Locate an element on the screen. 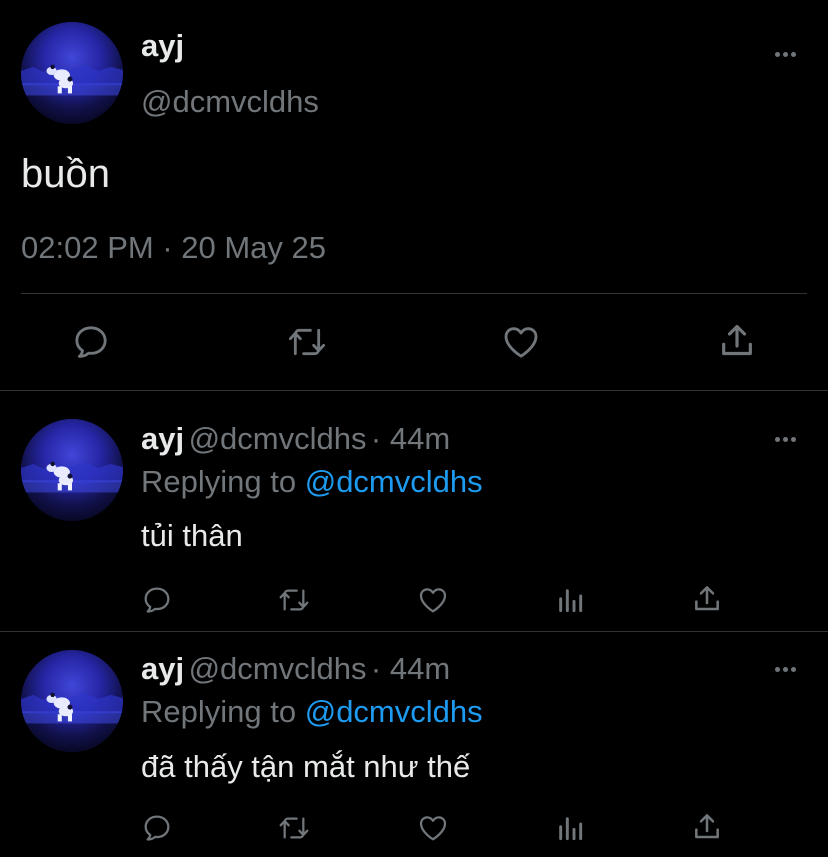 This screenshot has height=857, width=828. reply-text: tủi thân is located at coordinates (192, 535).